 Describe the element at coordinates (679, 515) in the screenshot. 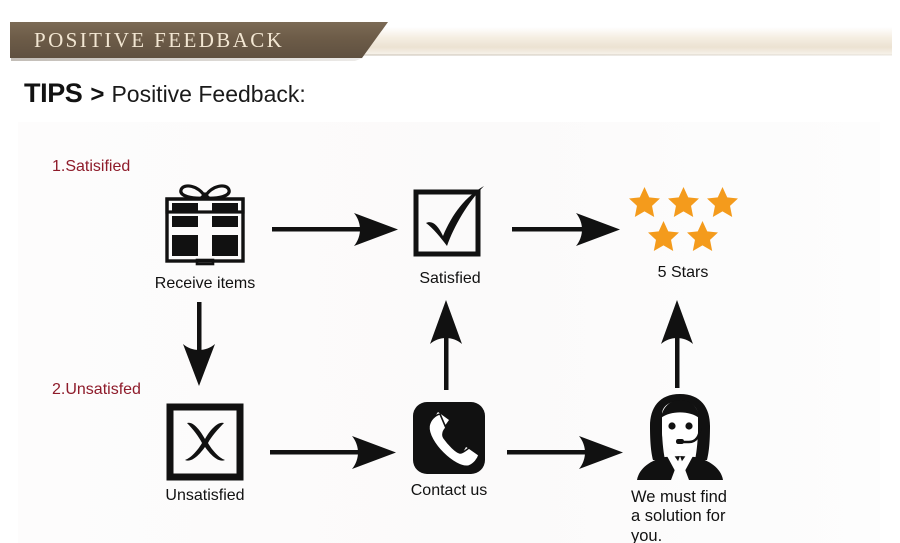

I see `node-caption-support-agent: We must find a solution for you.` at that location.